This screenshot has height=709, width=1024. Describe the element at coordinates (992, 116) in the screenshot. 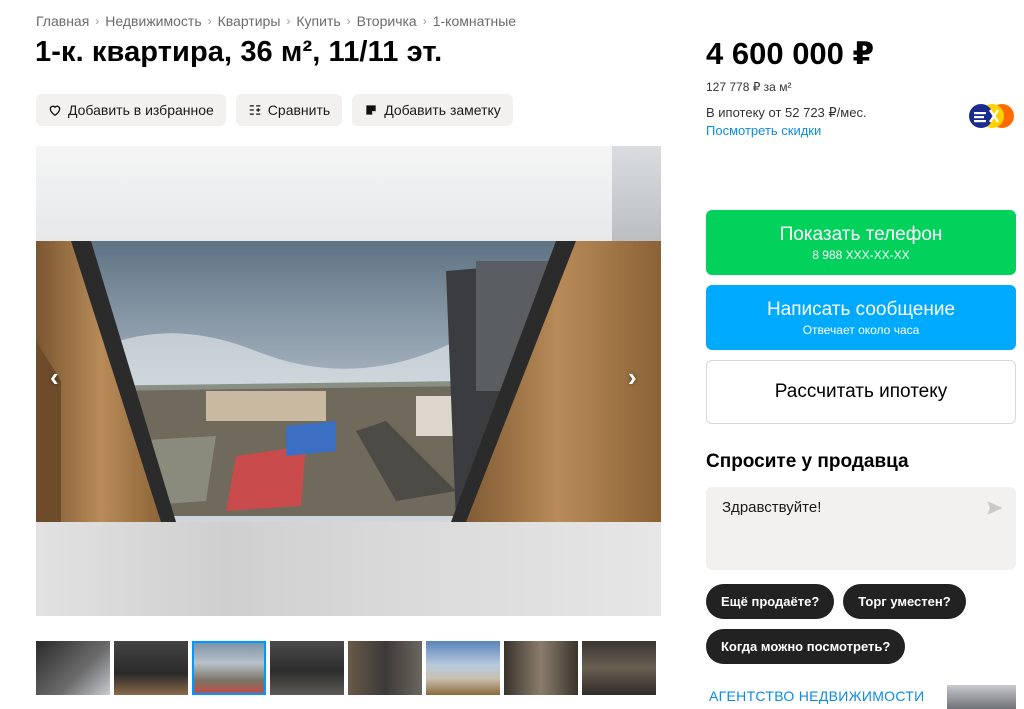

I see `bank-logo-icon` at that location.